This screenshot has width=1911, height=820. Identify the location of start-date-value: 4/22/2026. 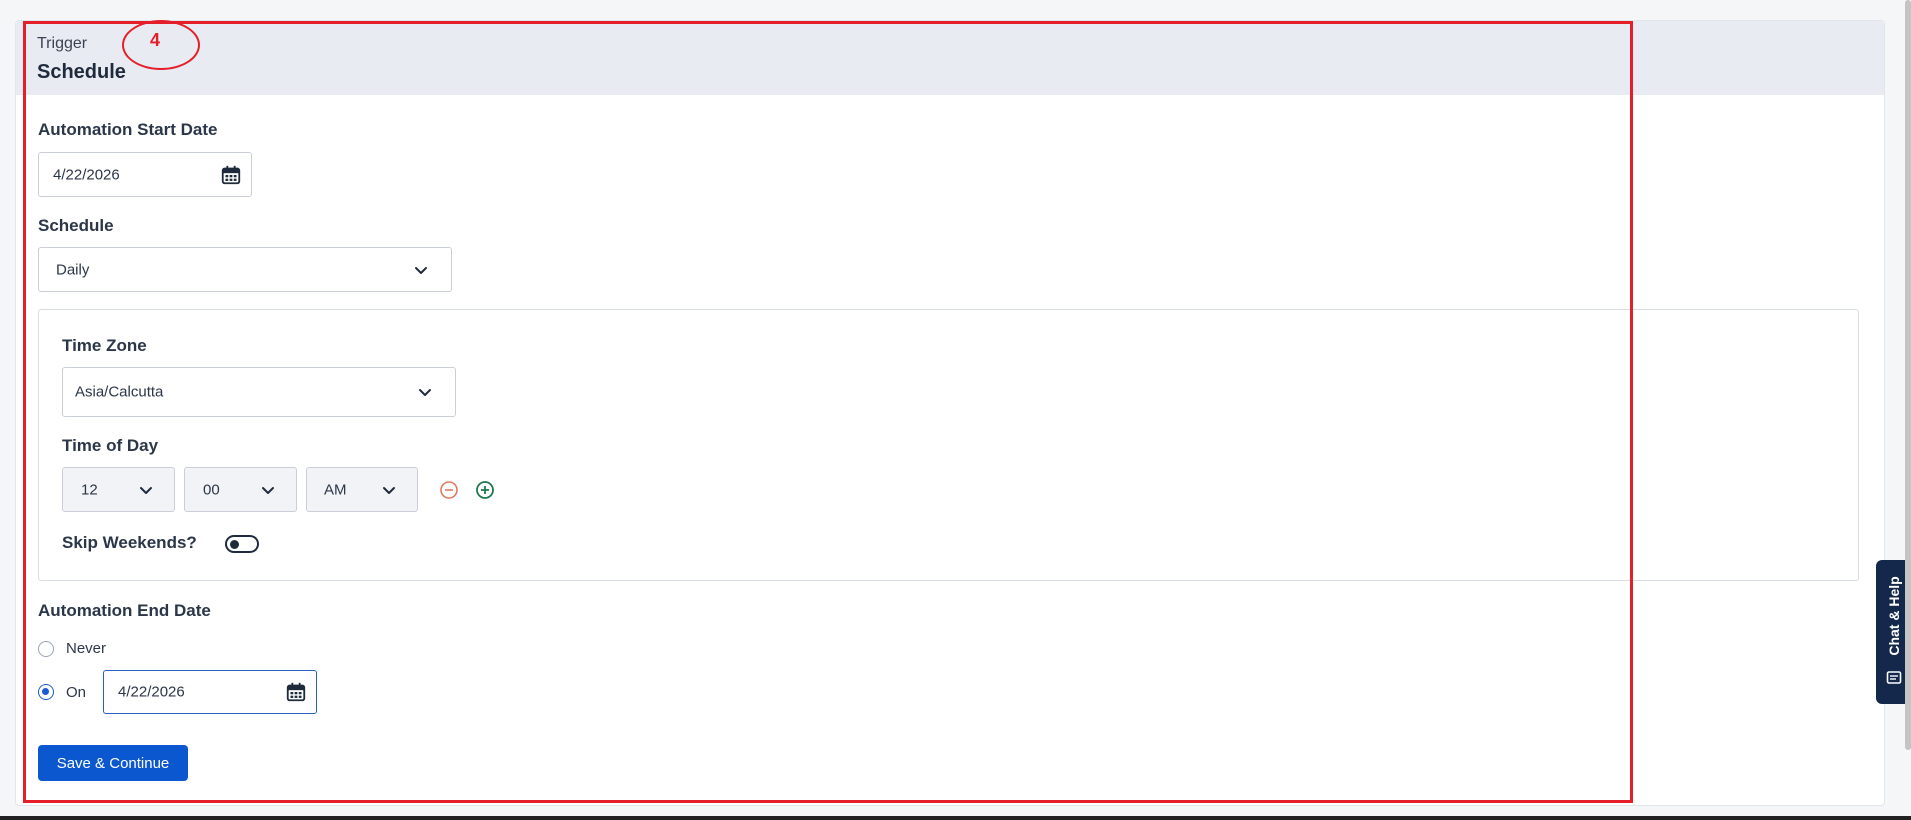
(86, 174).